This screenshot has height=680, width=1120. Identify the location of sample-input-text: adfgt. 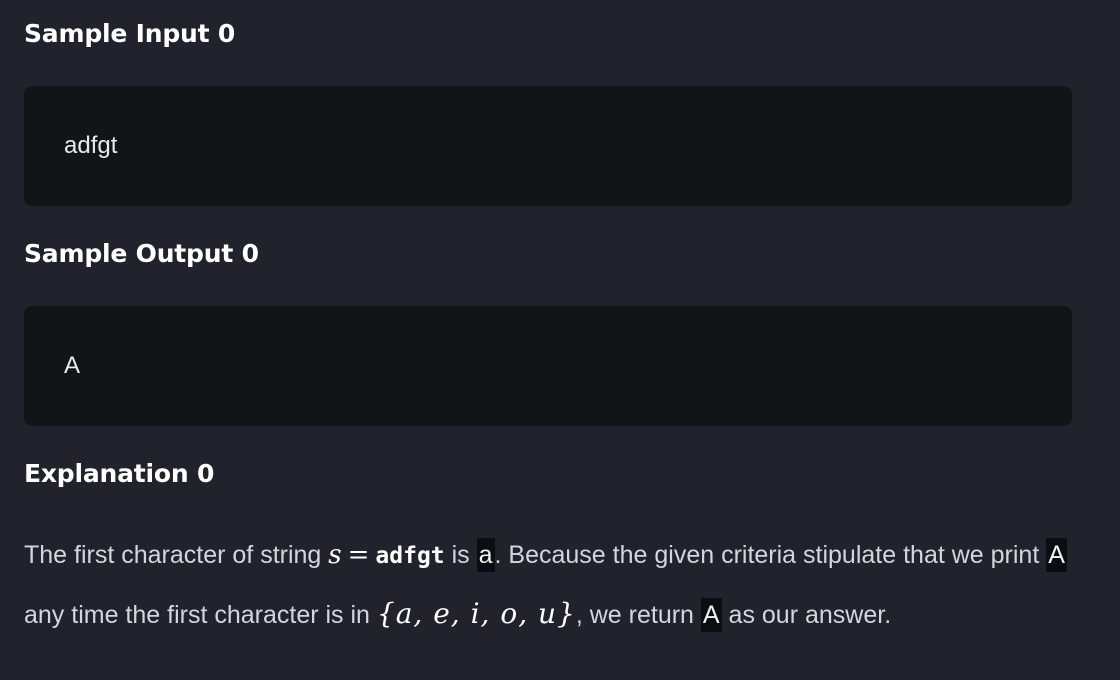
(91, 145).